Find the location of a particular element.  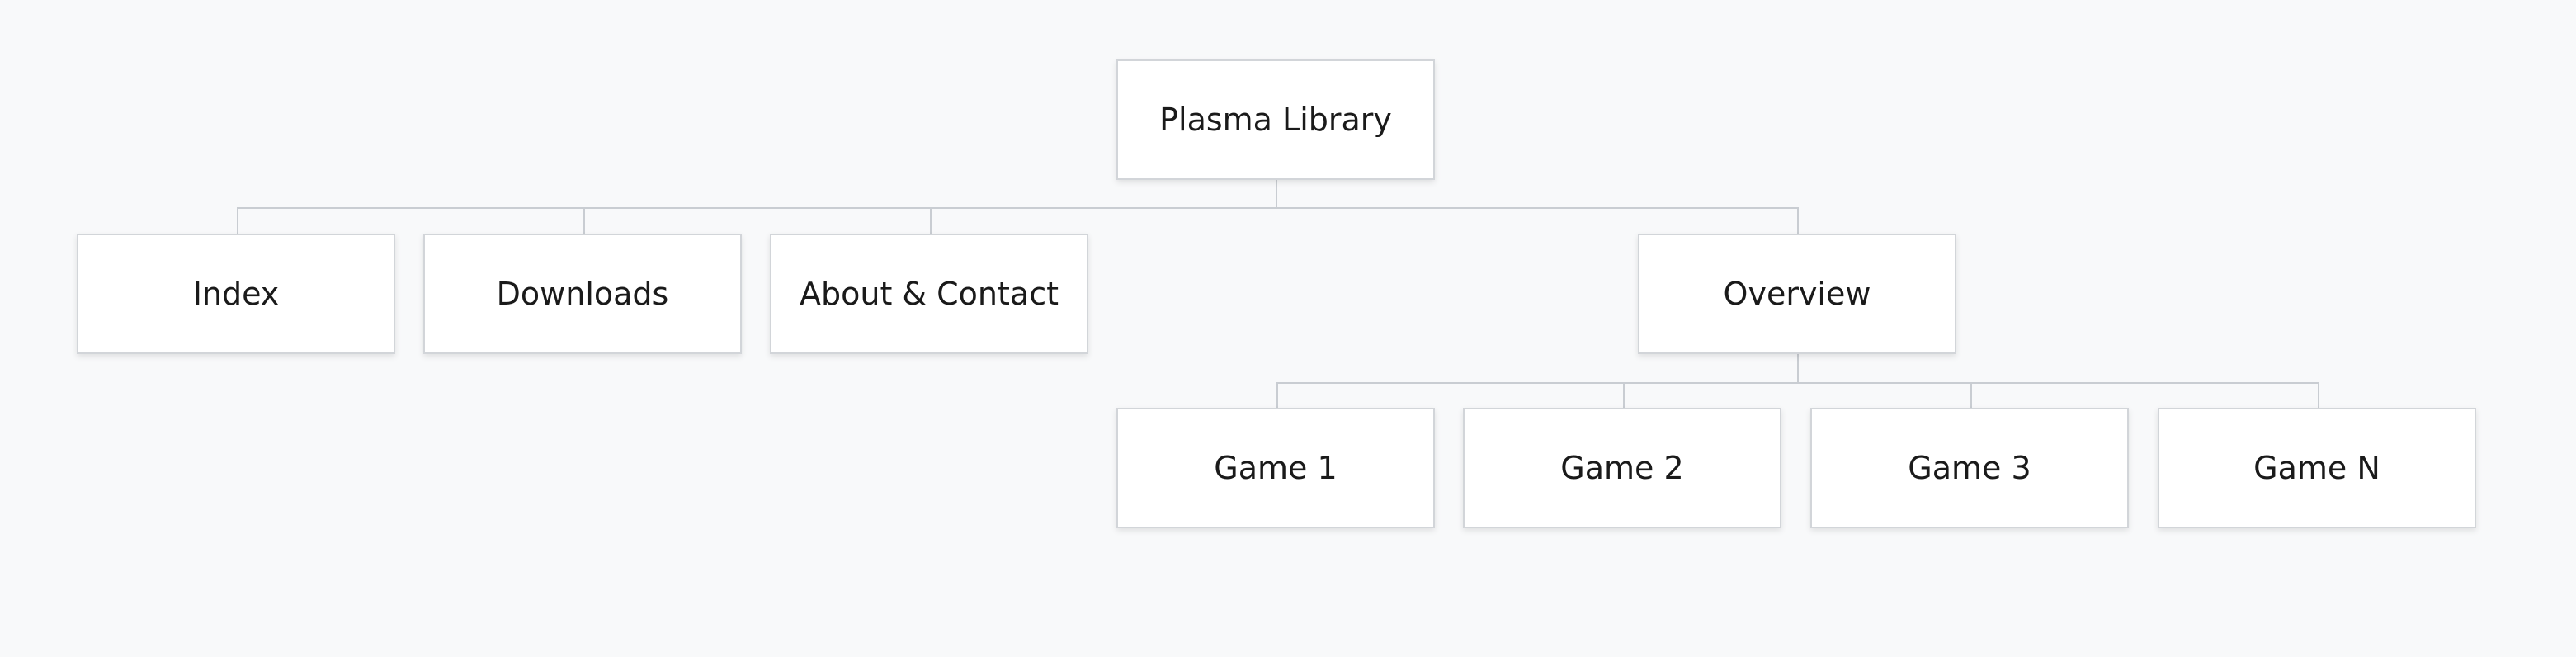

connector-to-about-contact is located at coordinates (931, 220).